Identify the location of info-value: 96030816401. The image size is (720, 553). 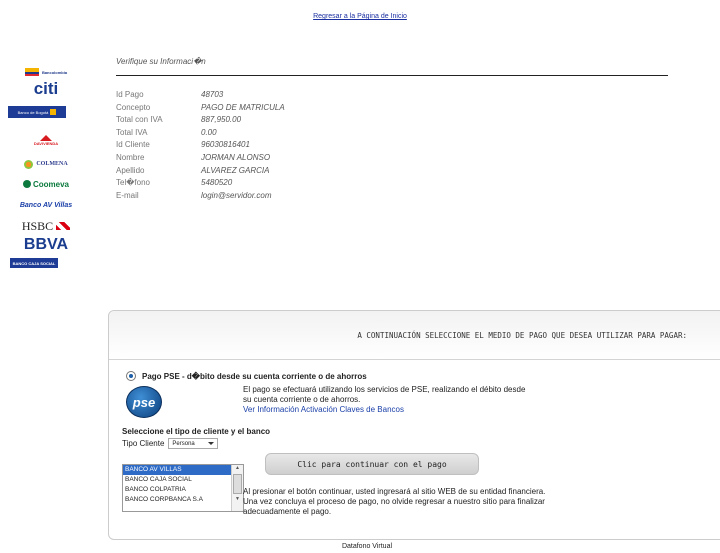
(225, 145).